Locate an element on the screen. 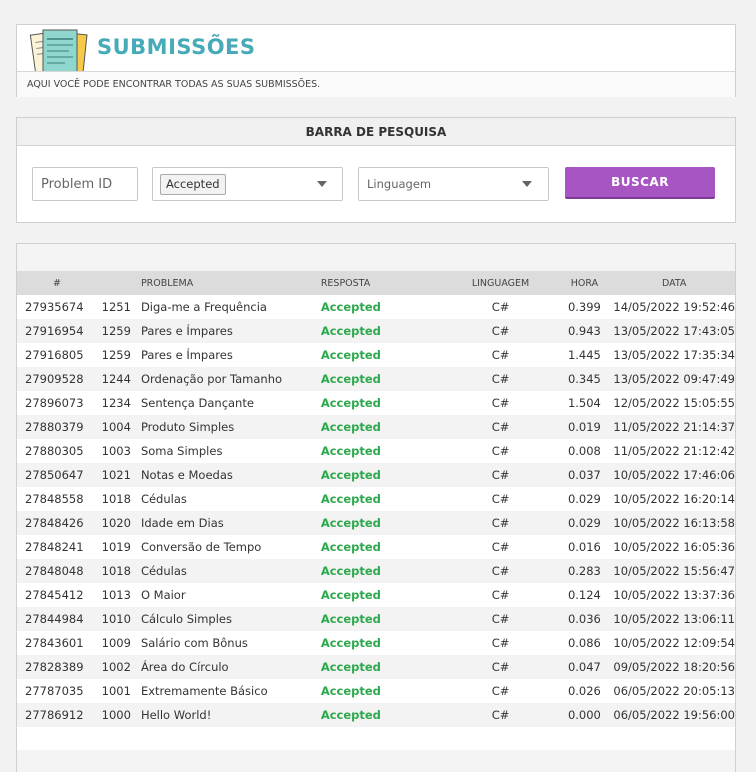 The height and width of the screenshot is (772, 756). problem-id-input is located at coordinates (85, 184).